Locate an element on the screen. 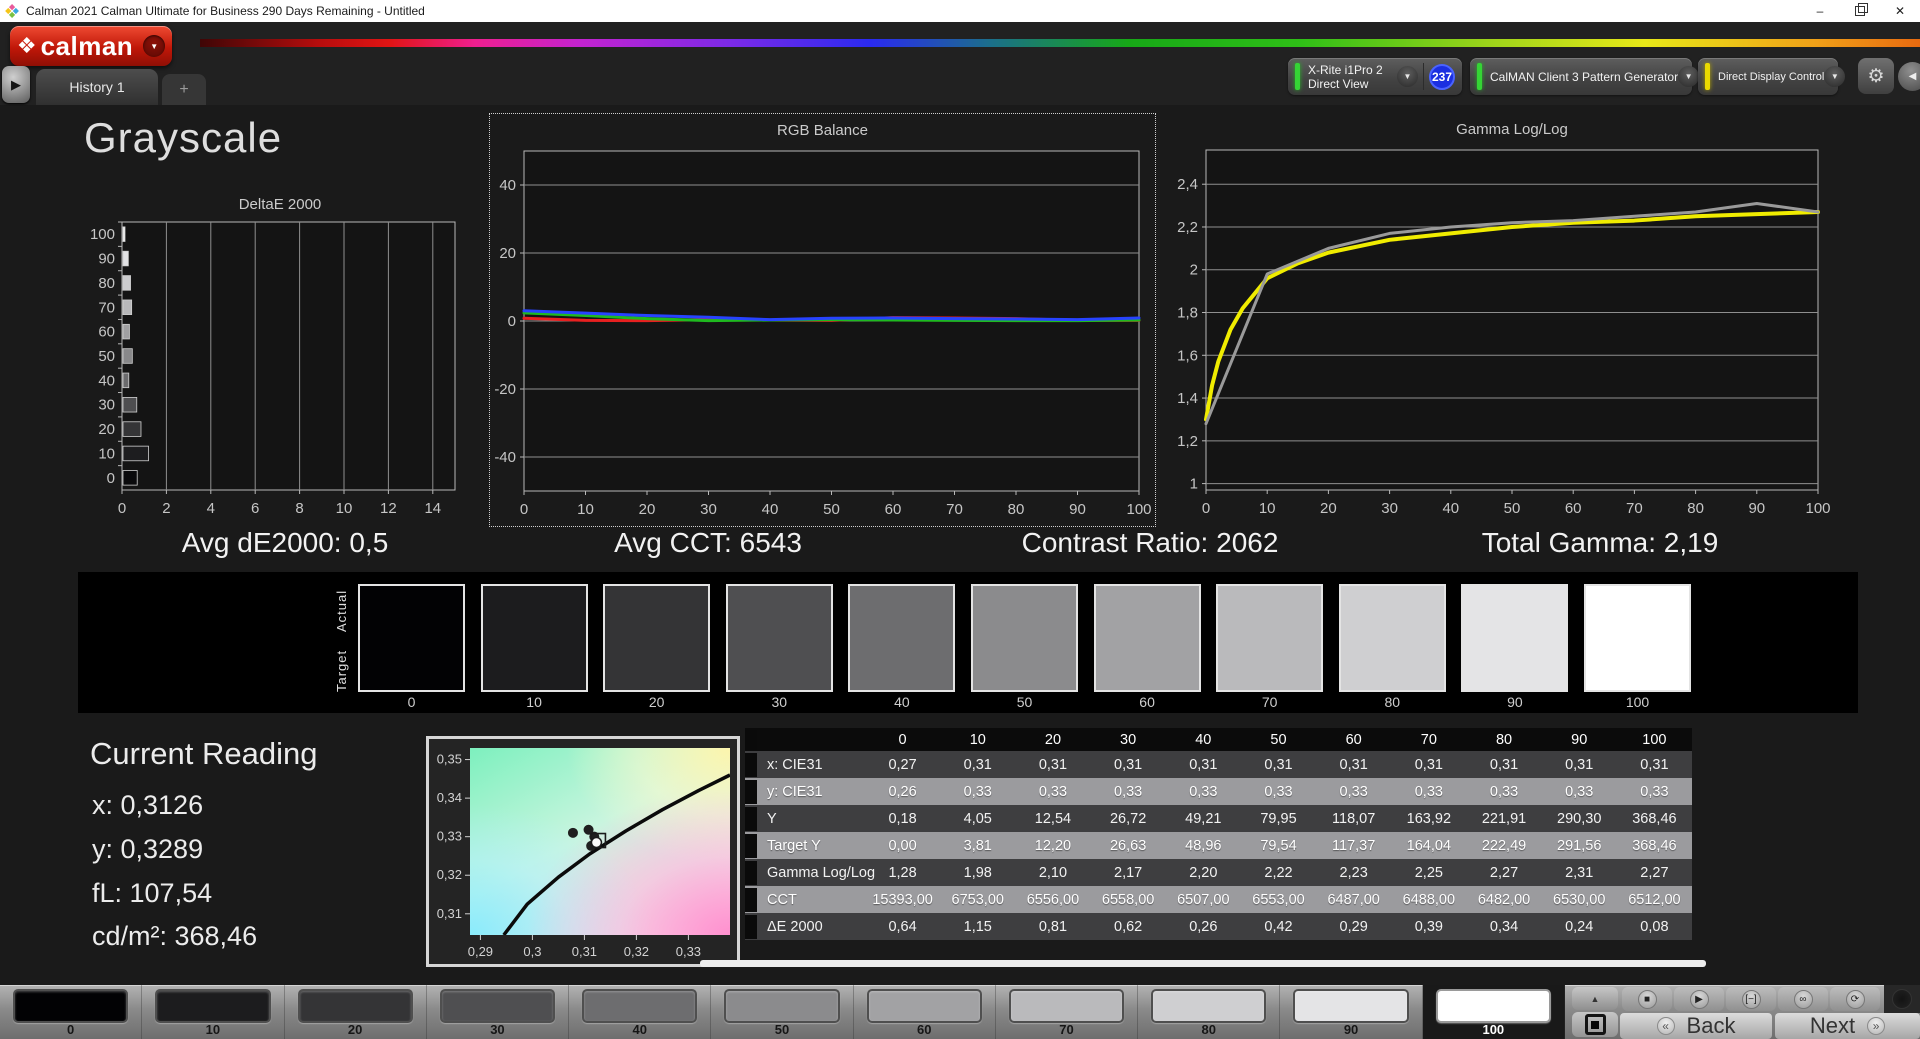 Image resolution: width=1920 pixels, height=1039 pixels. table-value: 2,22 is located at coordinates (1278, 872).